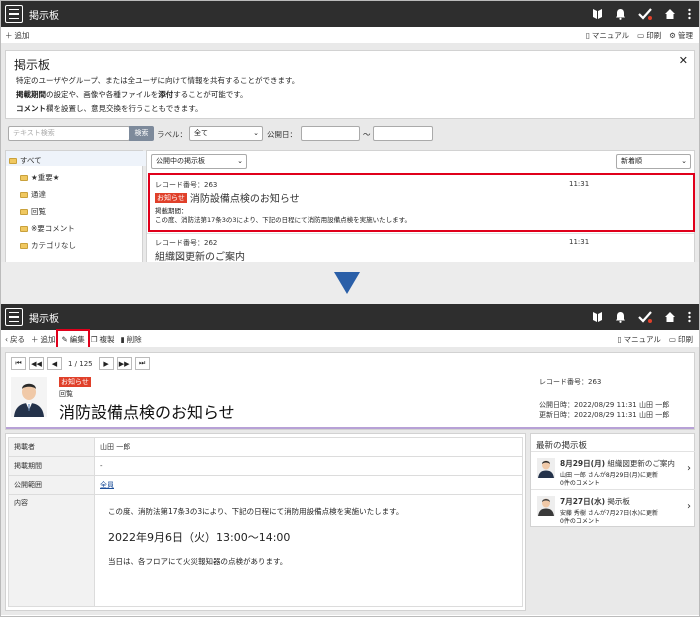  I want to click on delete-label: 削除, so click(134, 339).